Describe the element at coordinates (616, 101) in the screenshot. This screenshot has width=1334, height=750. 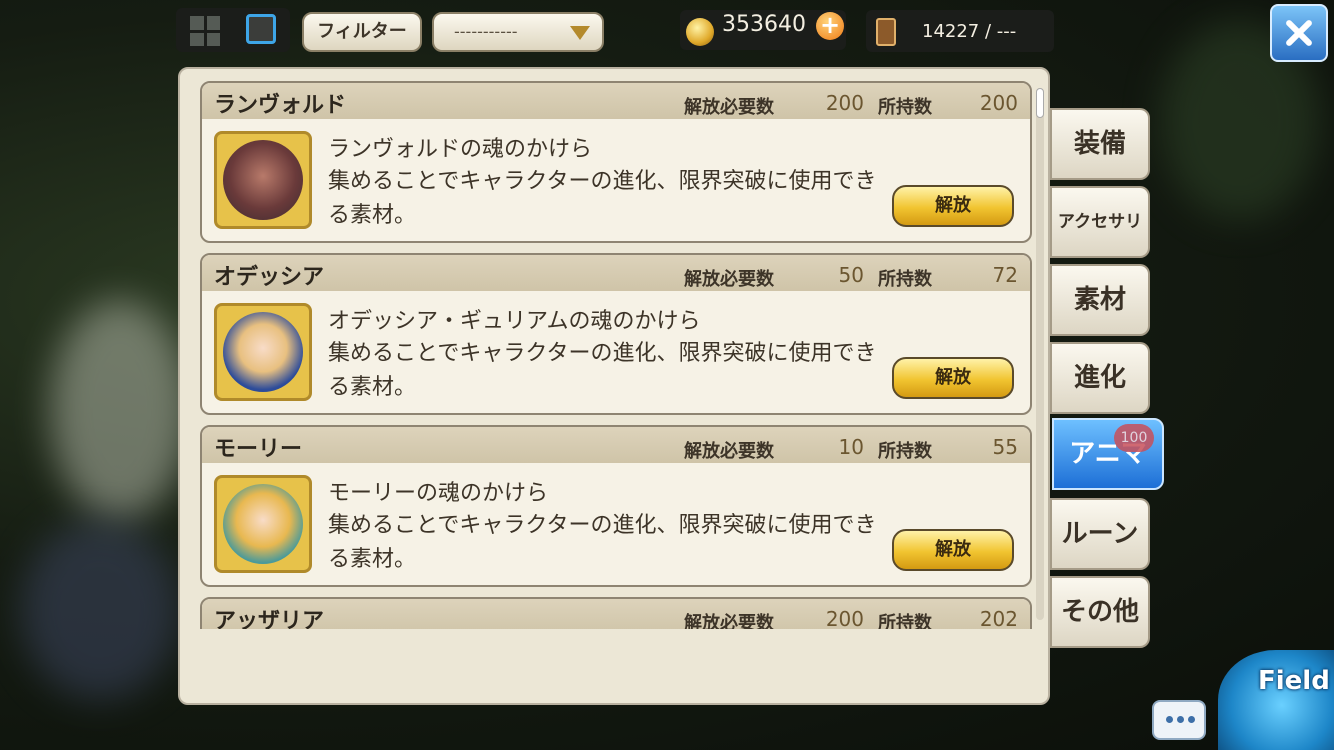
I see `card-header: ランヴォルド 解放必要数 200 所持数 200` at that location.